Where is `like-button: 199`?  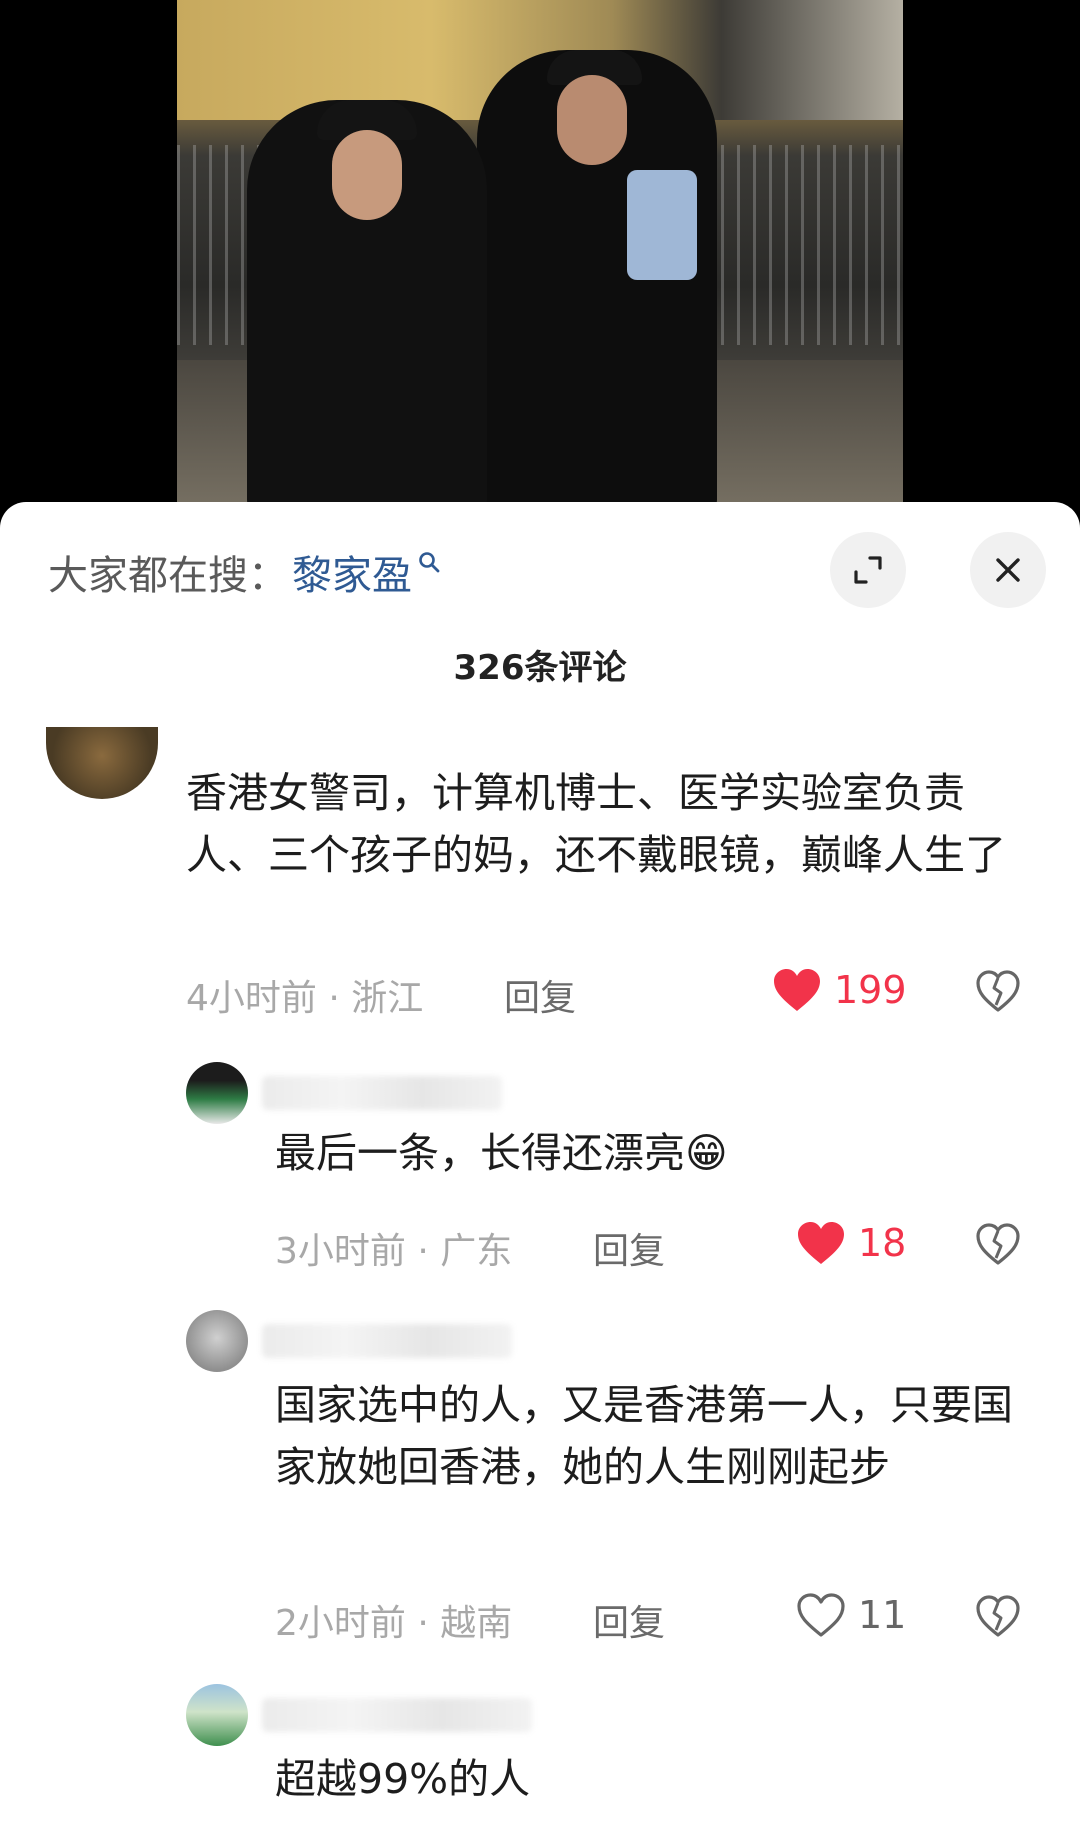 like-button: 199 is located at coordinates (839, 990).